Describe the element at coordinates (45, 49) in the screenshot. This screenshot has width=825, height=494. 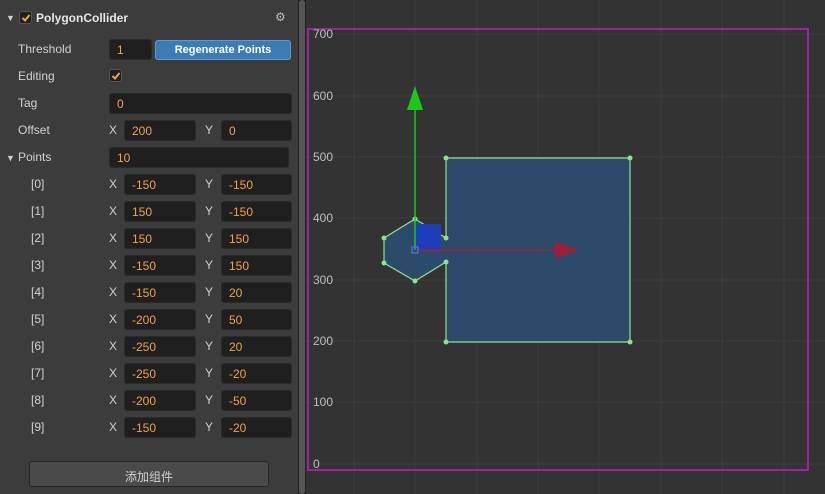
I see `threshold-label: Threshold` at that location.